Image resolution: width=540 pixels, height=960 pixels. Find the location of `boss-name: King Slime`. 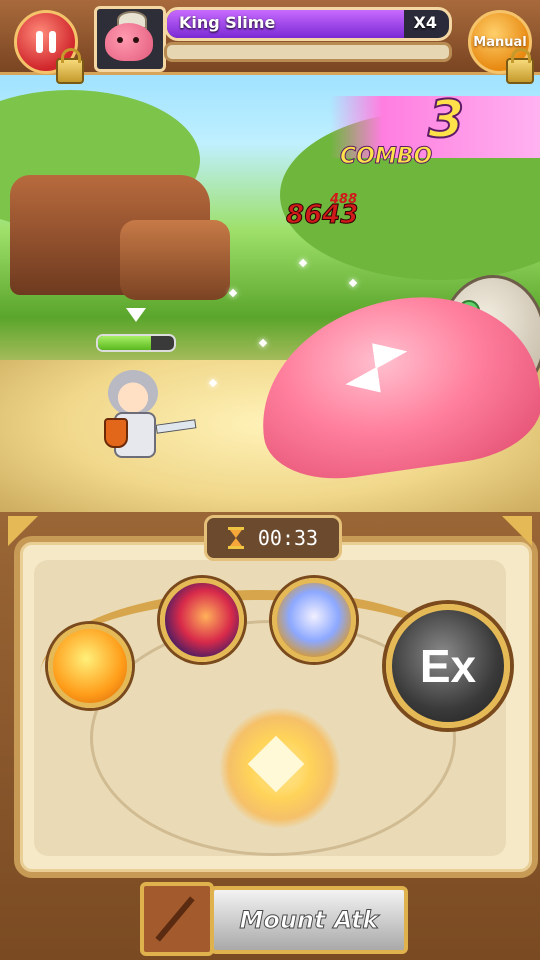

boss-name: King Slime is located at coordinates (227, 22).